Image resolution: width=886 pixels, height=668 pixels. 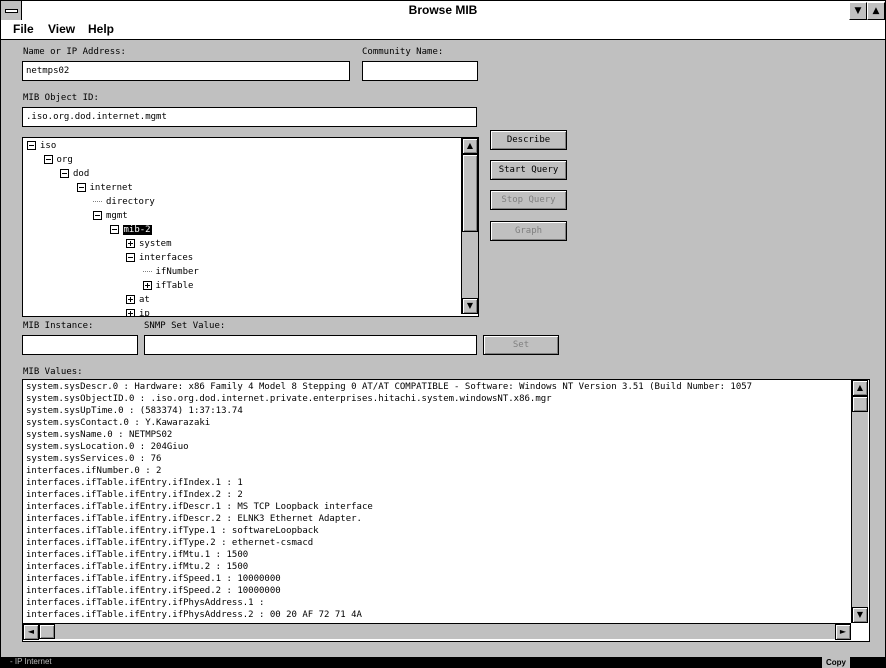 I want to click on mib-value-line: system.sysLocation.0 : 204Giuo, so click(x=107, y=447).